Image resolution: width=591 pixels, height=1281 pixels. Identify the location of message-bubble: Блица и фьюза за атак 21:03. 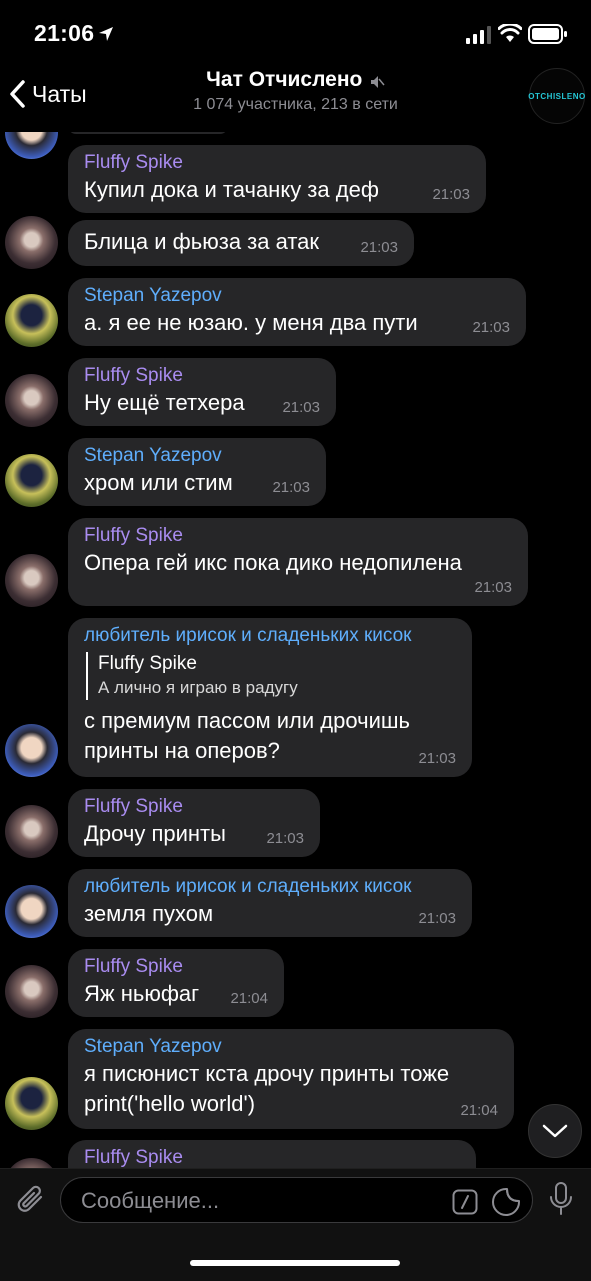
(241, 243).